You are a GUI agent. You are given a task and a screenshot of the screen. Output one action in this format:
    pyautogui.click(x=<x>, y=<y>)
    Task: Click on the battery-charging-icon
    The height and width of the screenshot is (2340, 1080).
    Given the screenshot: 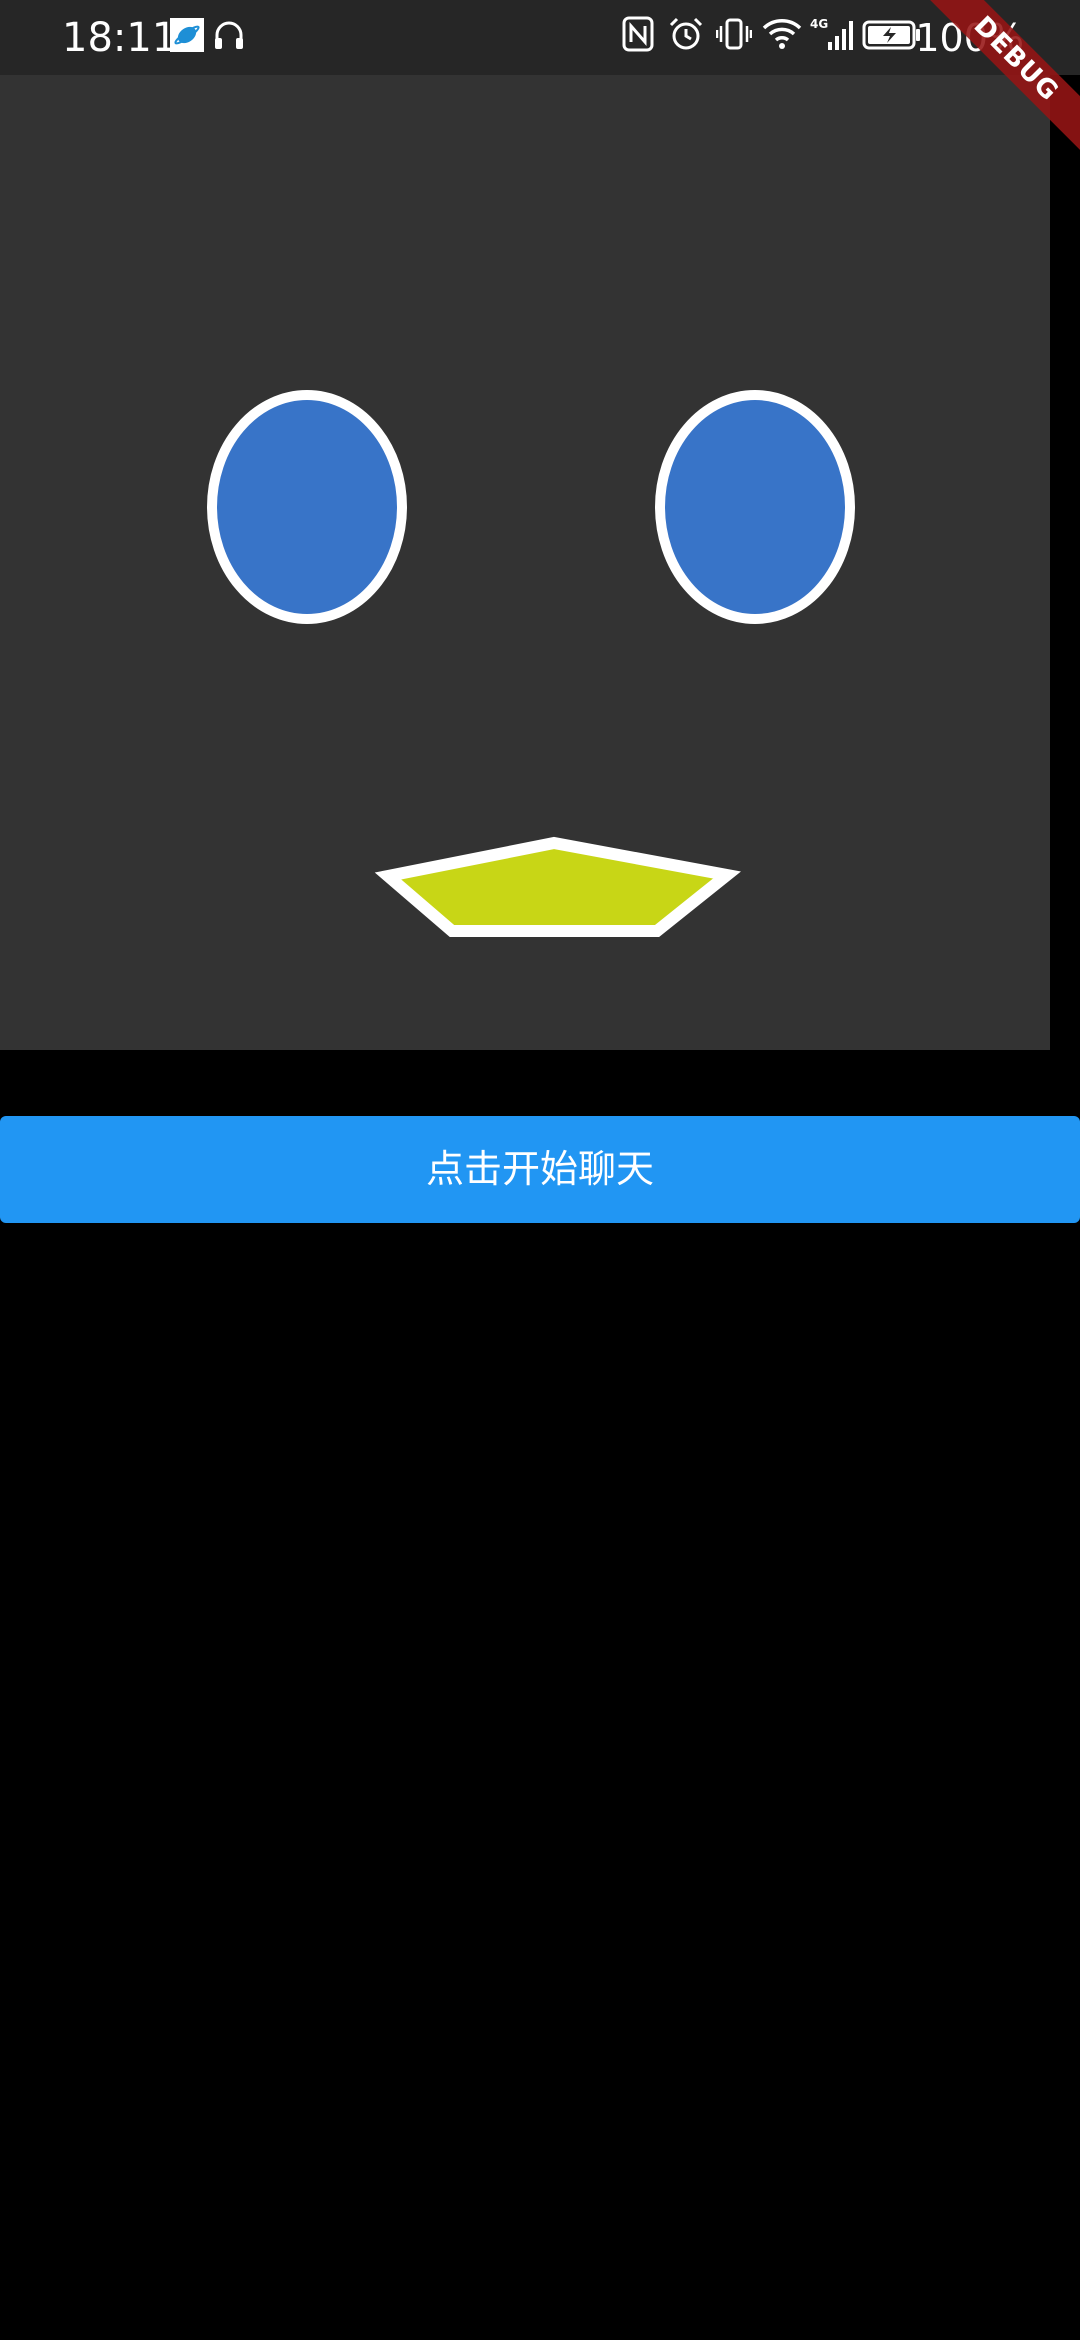 What is the action you would take?
    pyautogui.click(x=892, y=36)
    